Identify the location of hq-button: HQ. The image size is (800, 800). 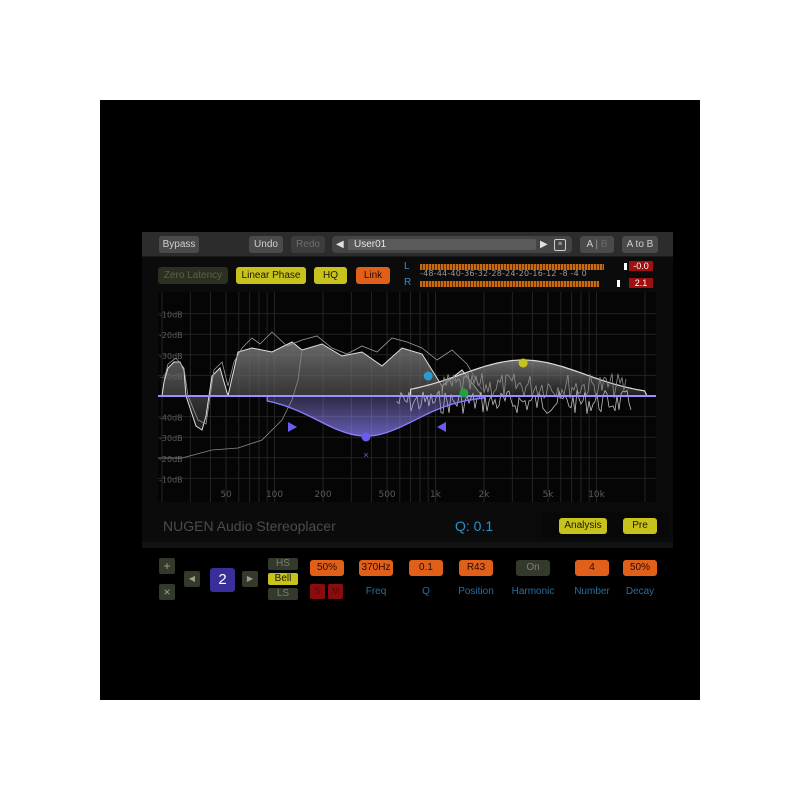
(330, 275).